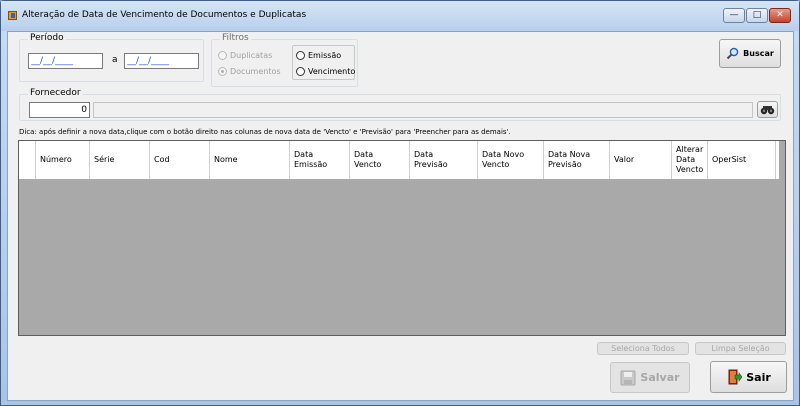 The image size is (800, 406). I want to click on radio-documentos-label: Documentos, so click(255, 71).